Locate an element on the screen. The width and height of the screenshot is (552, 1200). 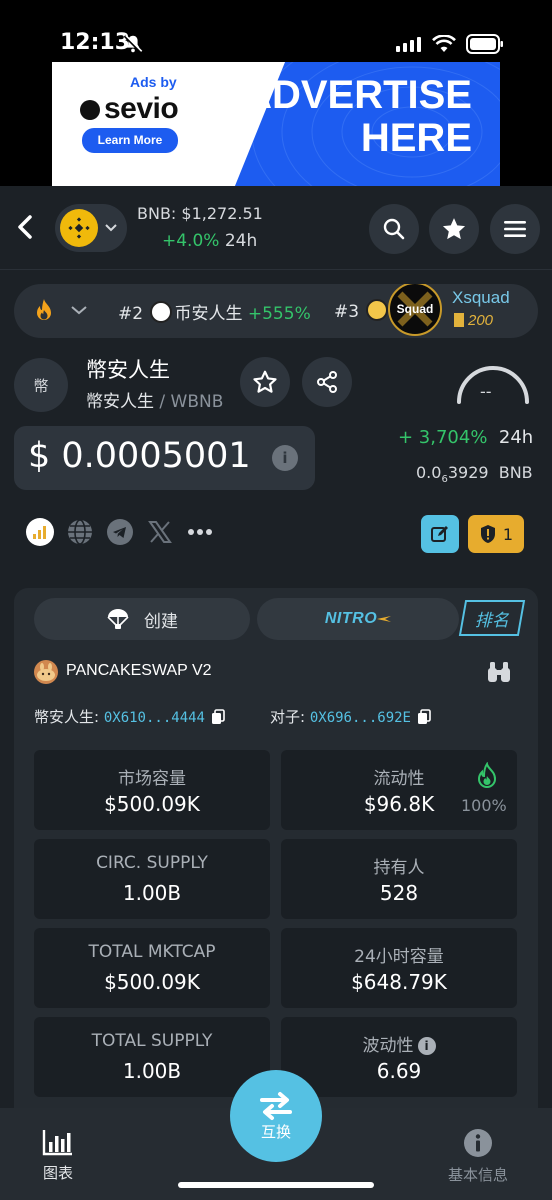
favorites-button is located at coordinates (454, 229).